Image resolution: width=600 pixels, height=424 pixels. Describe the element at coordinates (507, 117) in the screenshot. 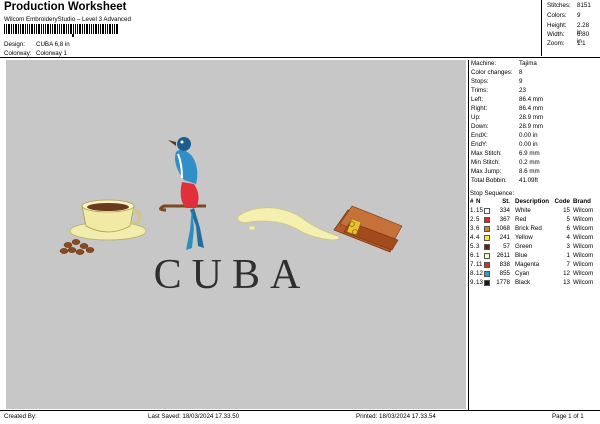

I see `info-up: Up: 28.9 mm` at that location.